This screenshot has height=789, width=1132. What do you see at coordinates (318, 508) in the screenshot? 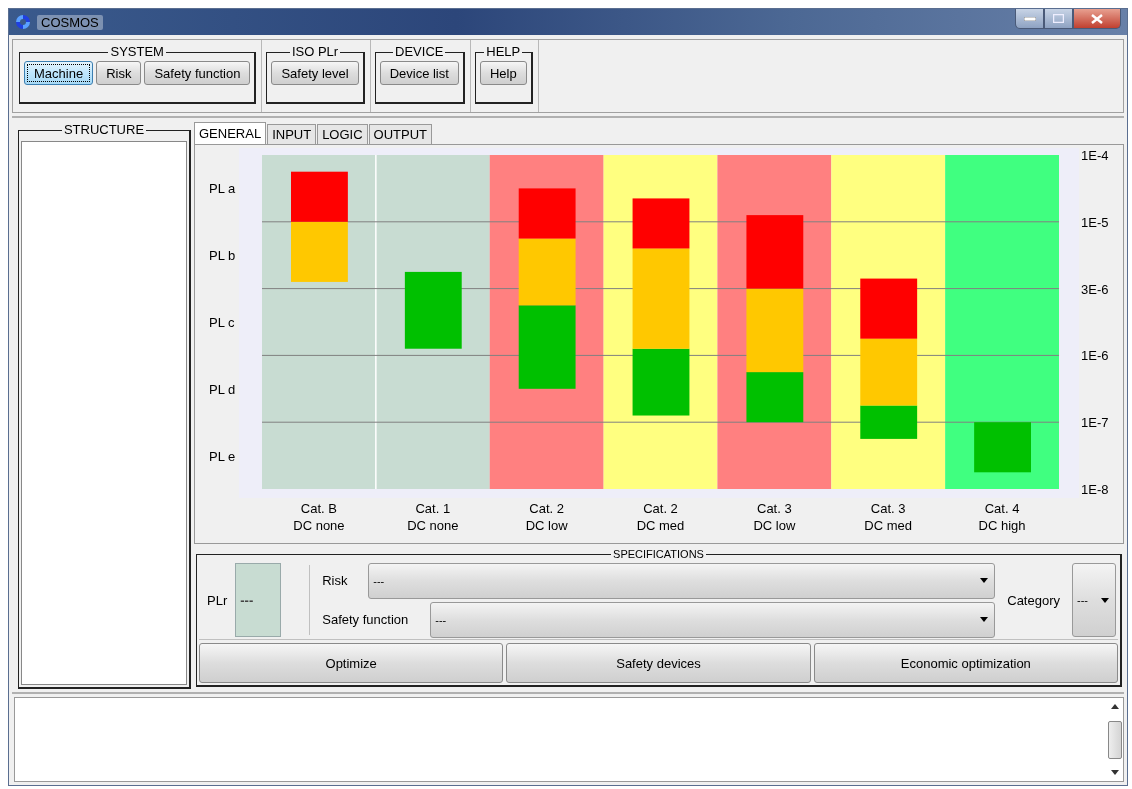
I see `category-label: Cat. B` at bounding box center [318, 508].